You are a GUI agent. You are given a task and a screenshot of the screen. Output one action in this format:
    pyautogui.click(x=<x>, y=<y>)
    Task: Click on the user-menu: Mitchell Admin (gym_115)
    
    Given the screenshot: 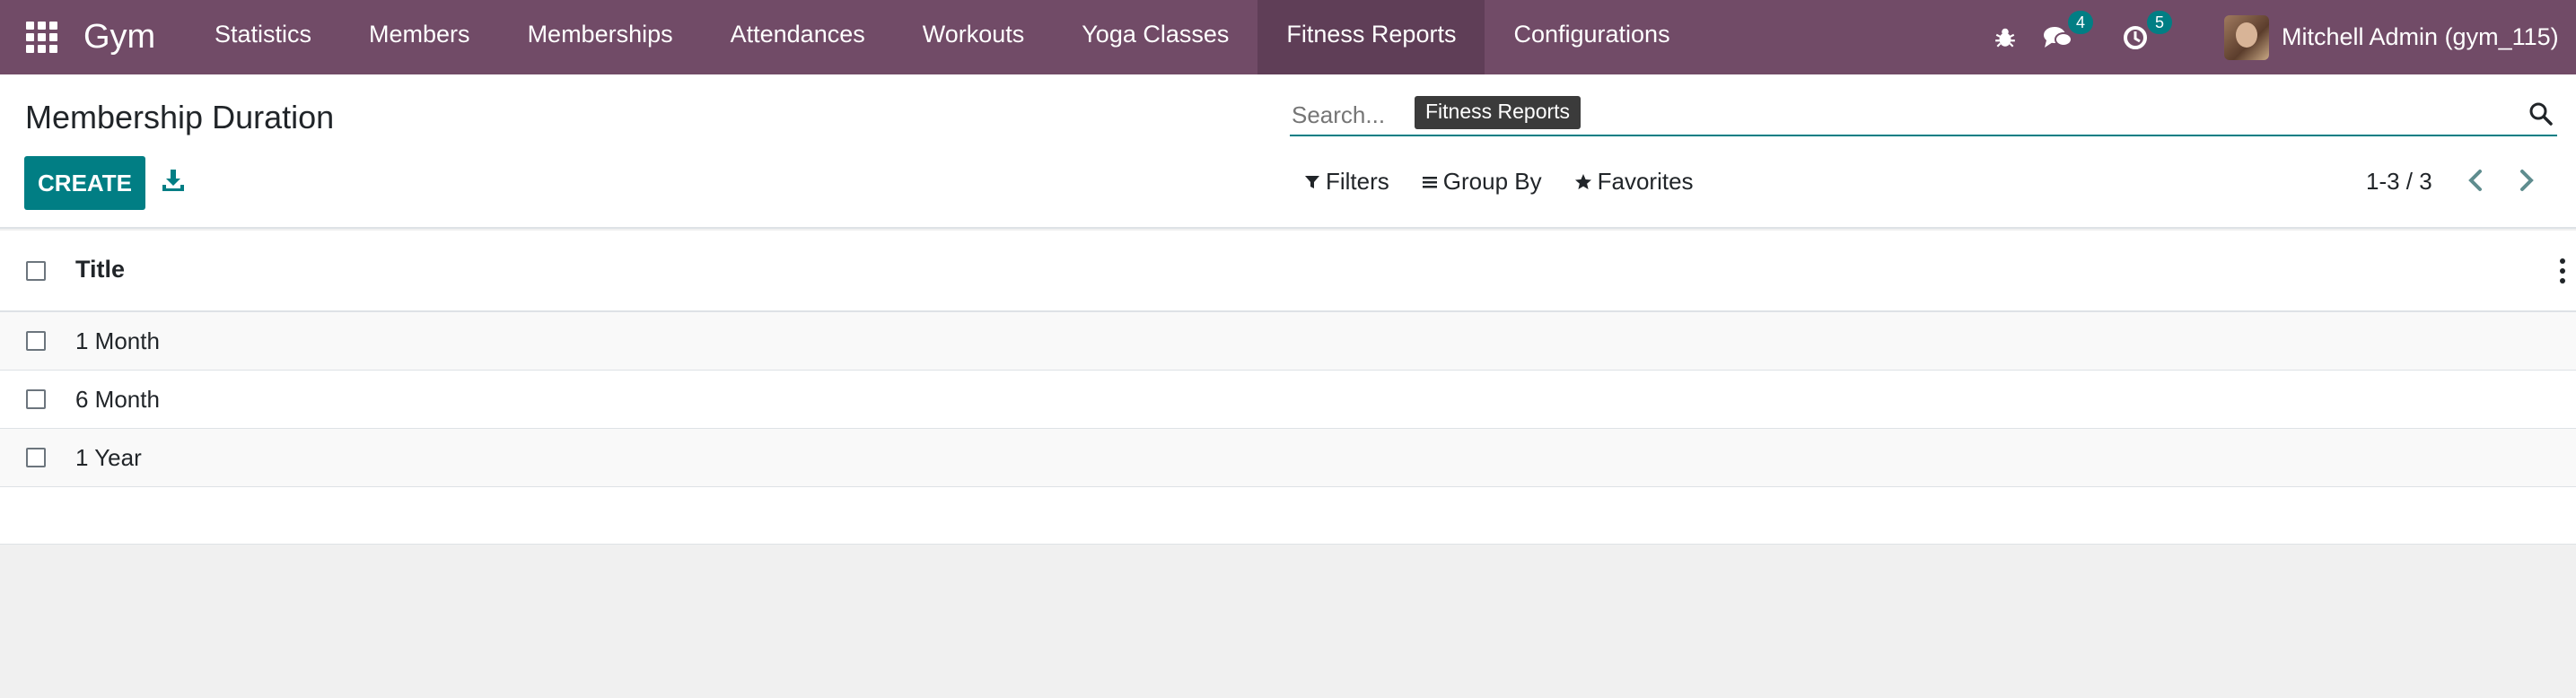 What is the action you would take?
    pyautogui.click(x=2391, y=37)
    